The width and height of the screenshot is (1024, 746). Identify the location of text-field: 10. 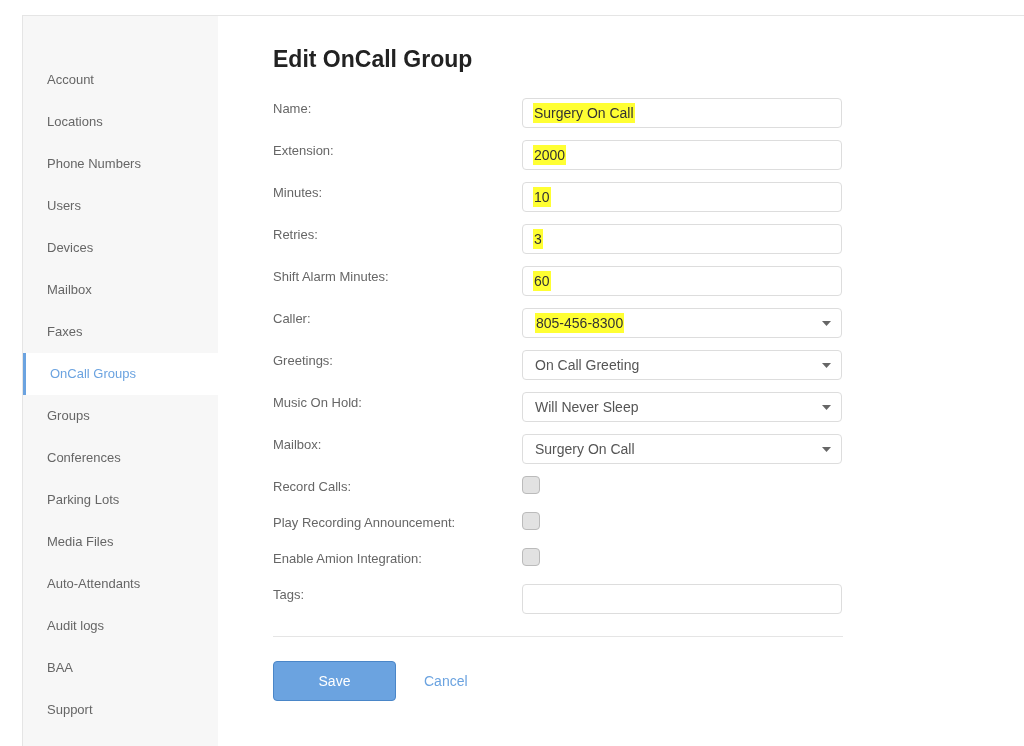
(682, 197).